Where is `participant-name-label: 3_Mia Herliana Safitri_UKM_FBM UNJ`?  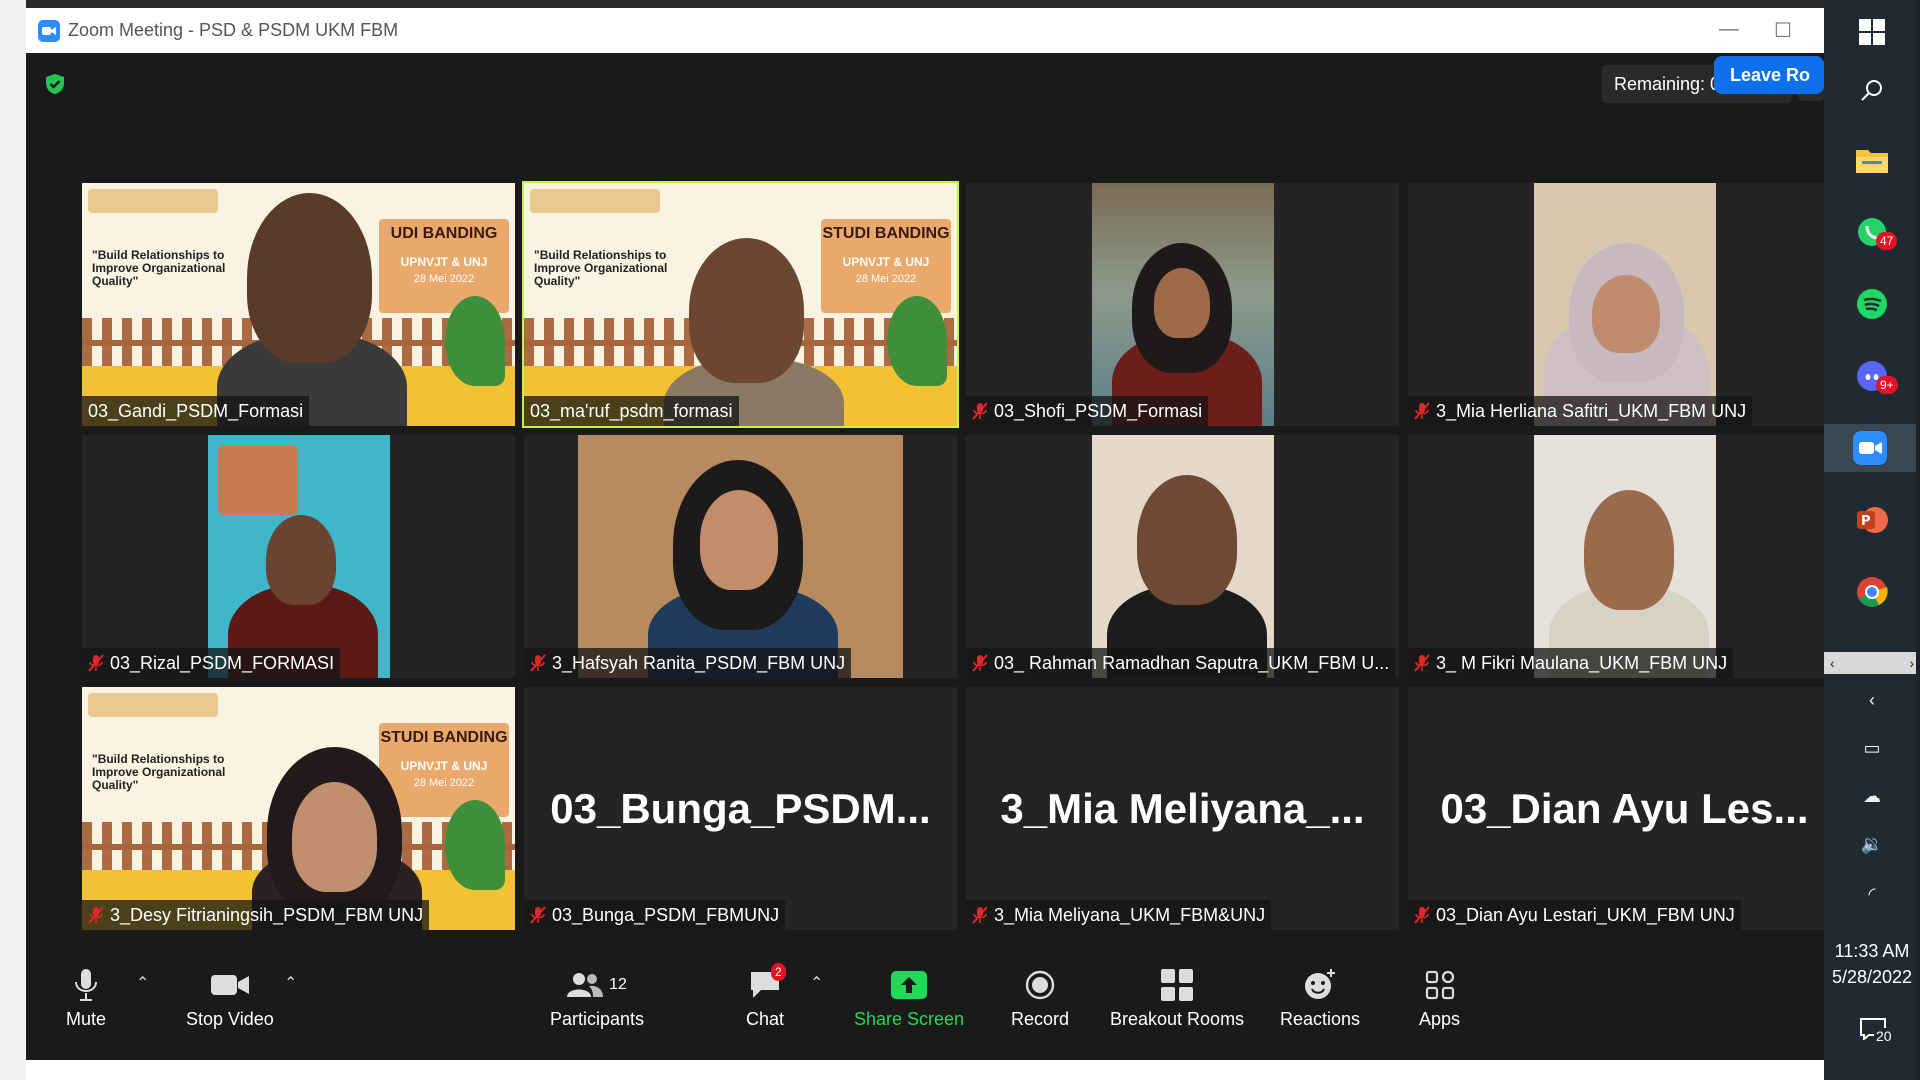 participant-name-label: 3_Mia Herliana Safitri_UKM_FBM UNJ is located at coordinates (1580, 411).